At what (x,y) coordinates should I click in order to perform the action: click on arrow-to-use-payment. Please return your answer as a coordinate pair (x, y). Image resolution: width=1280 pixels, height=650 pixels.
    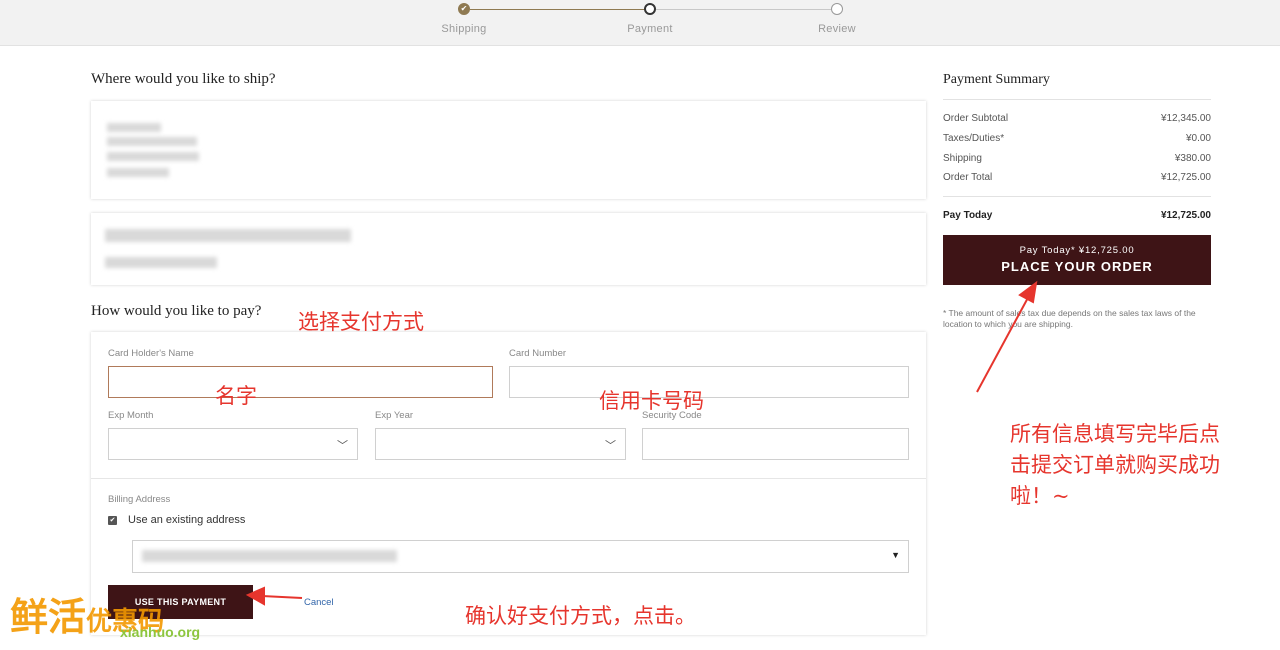
    Looking at the image, I should click on (274, 596).